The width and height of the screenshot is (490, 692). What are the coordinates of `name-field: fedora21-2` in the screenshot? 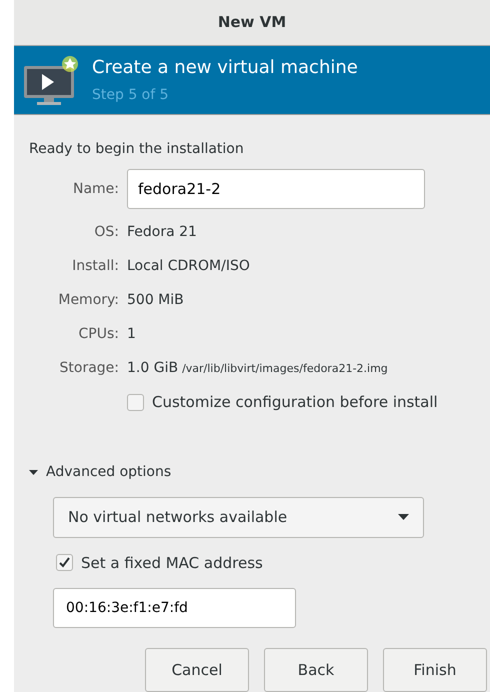 It's located at (276, 189).